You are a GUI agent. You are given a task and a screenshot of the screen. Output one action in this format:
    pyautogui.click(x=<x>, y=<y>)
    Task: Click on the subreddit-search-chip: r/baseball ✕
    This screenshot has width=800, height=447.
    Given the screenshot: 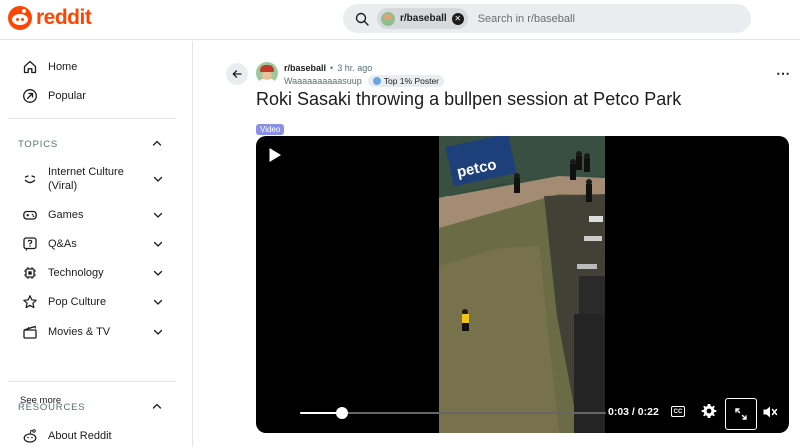 What is the action you would take?
    pyautogui.click(x=422, y=18)
    